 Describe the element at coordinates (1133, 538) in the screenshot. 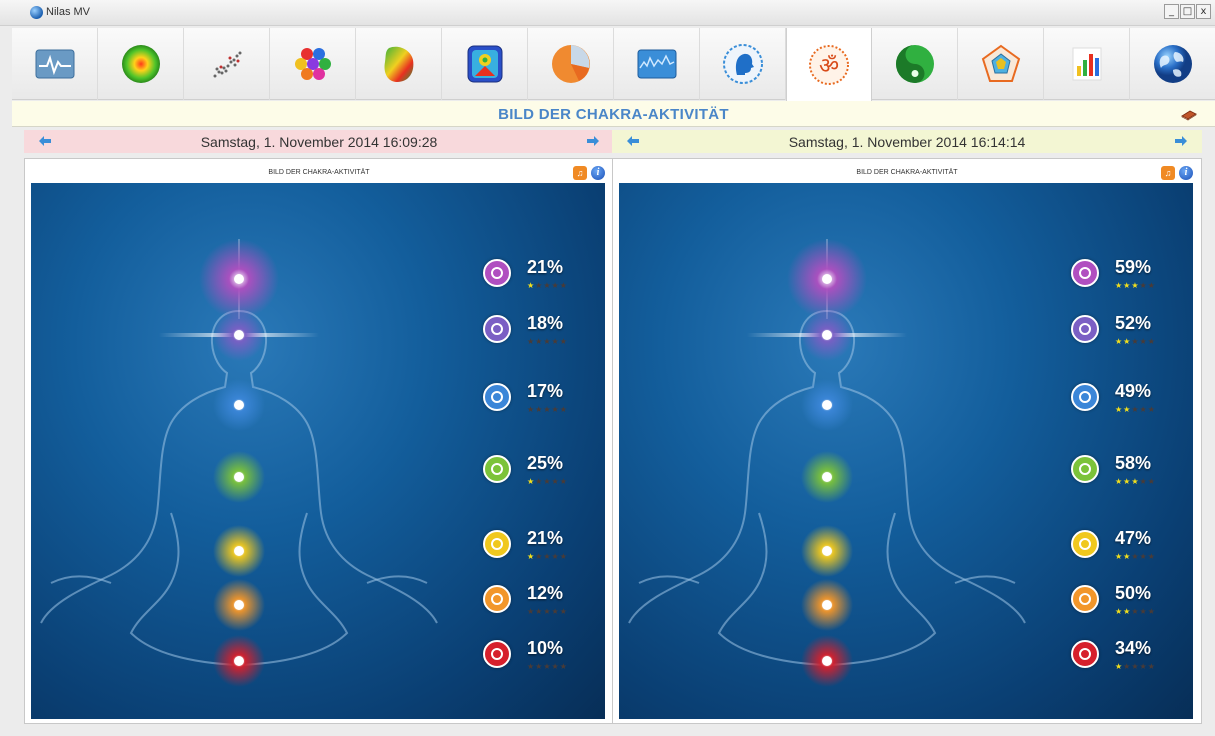

I see `chakra-percentage: 47%` at that location.